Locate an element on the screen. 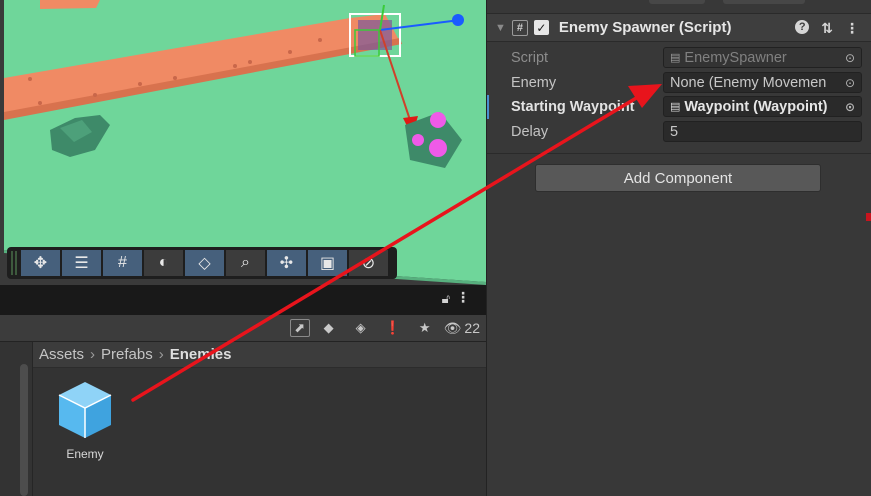 This screenshot has width=871, height=496. breadcrumb-enemies: Enemies is located at coordinates (201, 354).